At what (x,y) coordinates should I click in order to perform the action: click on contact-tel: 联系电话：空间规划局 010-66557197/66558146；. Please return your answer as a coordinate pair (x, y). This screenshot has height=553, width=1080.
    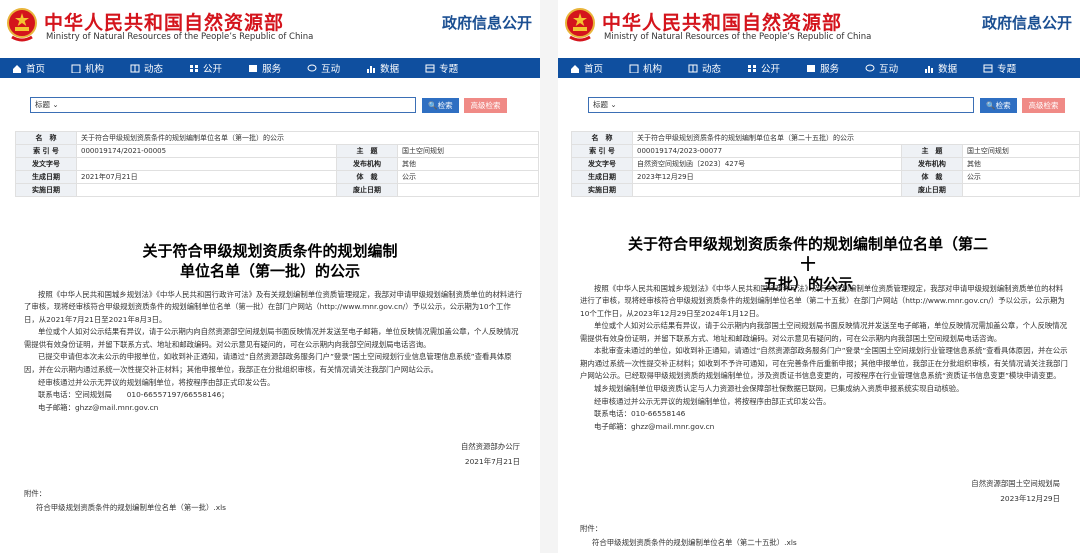
    Looking at the image, I should click on (133, 395).